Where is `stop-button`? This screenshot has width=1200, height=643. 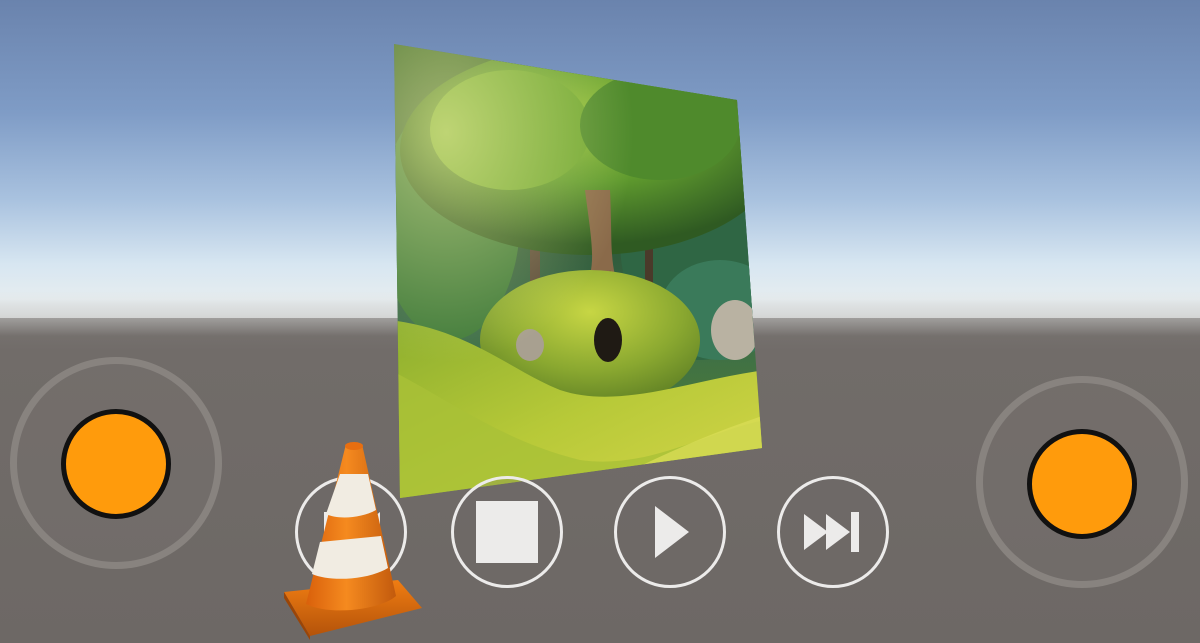
stop-button is located at coordinates (507, 532).